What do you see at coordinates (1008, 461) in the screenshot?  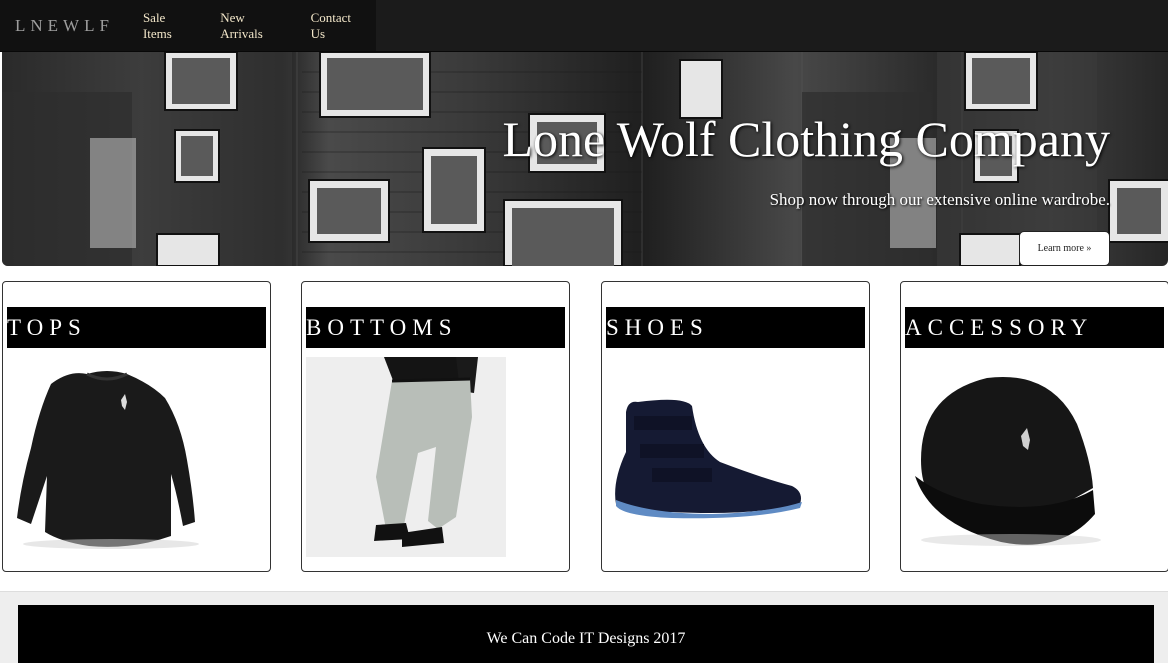 I see `cap-image` at bounding box center [1008, 461].